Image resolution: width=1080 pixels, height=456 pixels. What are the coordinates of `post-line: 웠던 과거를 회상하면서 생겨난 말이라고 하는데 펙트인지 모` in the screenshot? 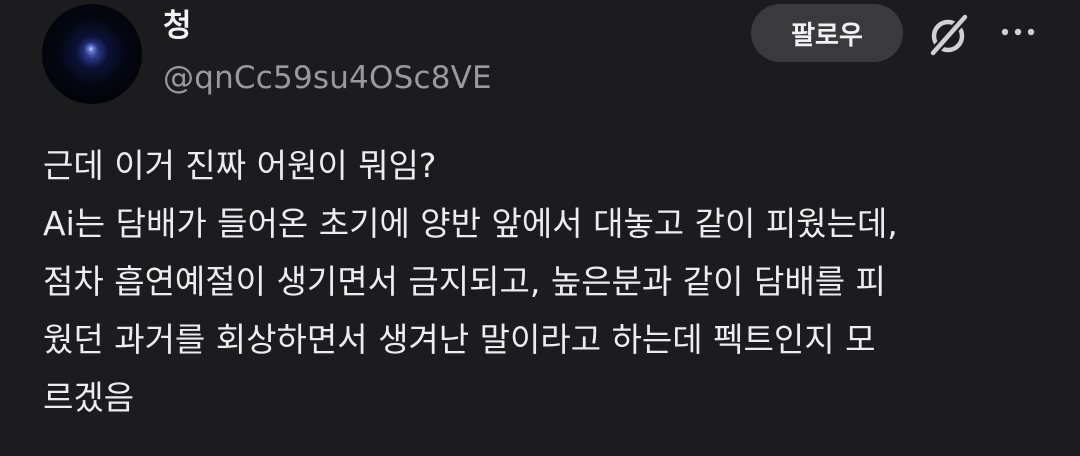 It's located at (459, 339).